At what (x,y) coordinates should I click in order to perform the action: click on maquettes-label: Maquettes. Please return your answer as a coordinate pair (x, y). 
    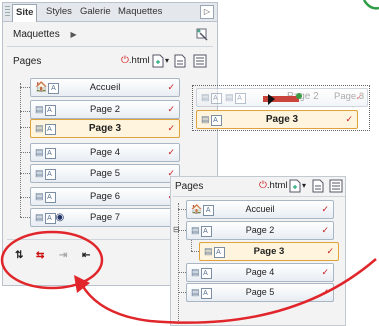
    Looking at the image, I should click on (36, 34).